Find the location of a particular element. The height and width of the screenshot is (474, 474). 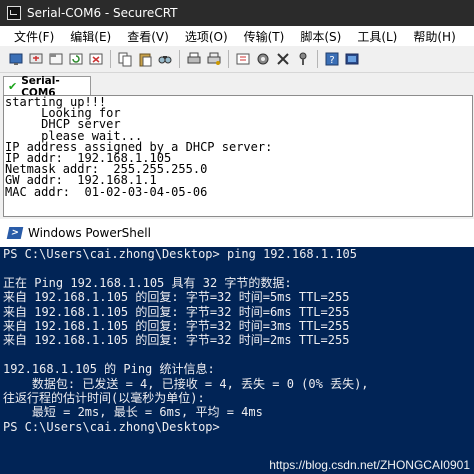

menu-transfer: 传输(T) is located at coordinates (264, 36).